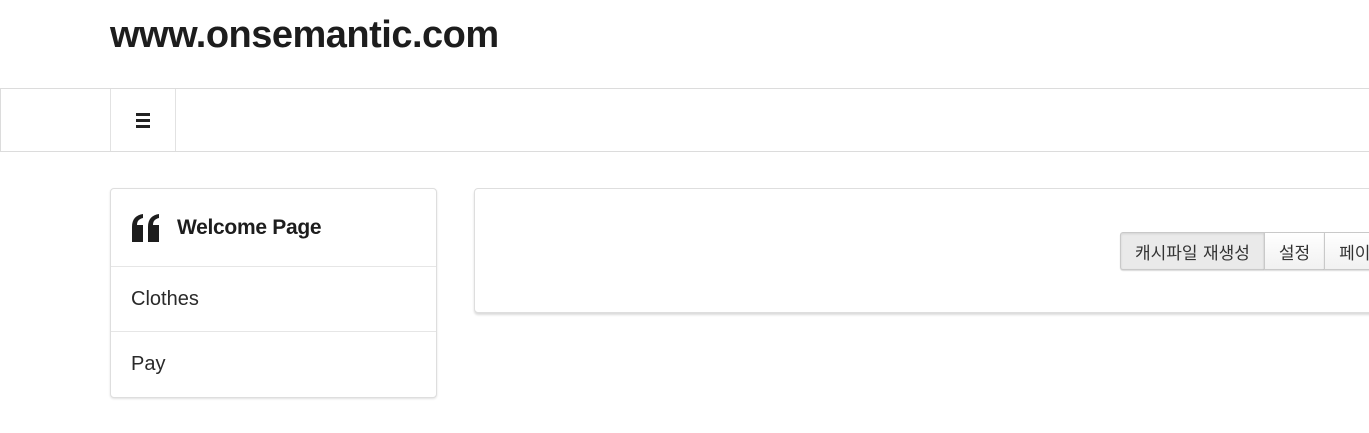 The image size is (1369, 433). What do you see at coordinates (147, 228) in the screenshot?
I see `quote-icon` at bounding box center [147, 228].